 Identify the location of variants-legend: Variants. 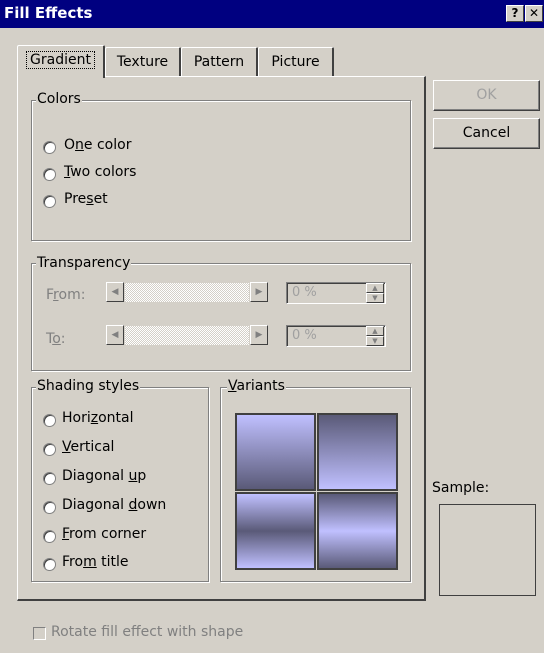
(256, 386).